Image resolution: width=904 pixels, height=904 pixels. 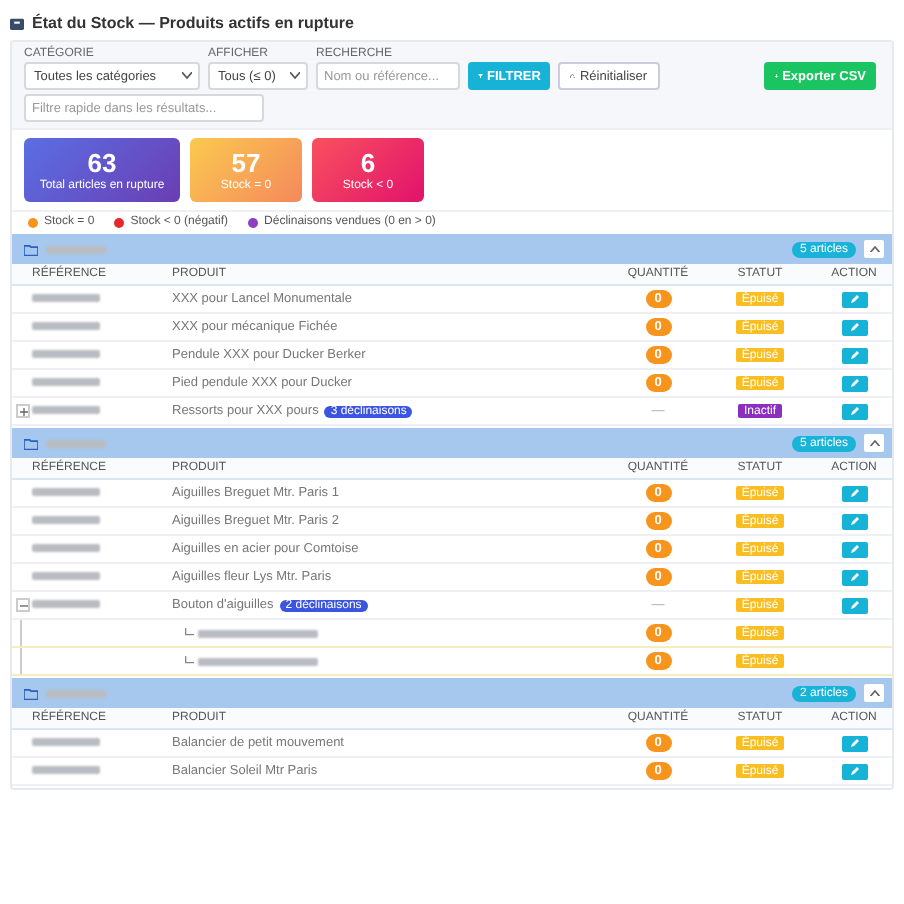 What do you see at coordinates (23, 605) in the screenshot?
I see `minus-icon` at bounding box center [23, 605].